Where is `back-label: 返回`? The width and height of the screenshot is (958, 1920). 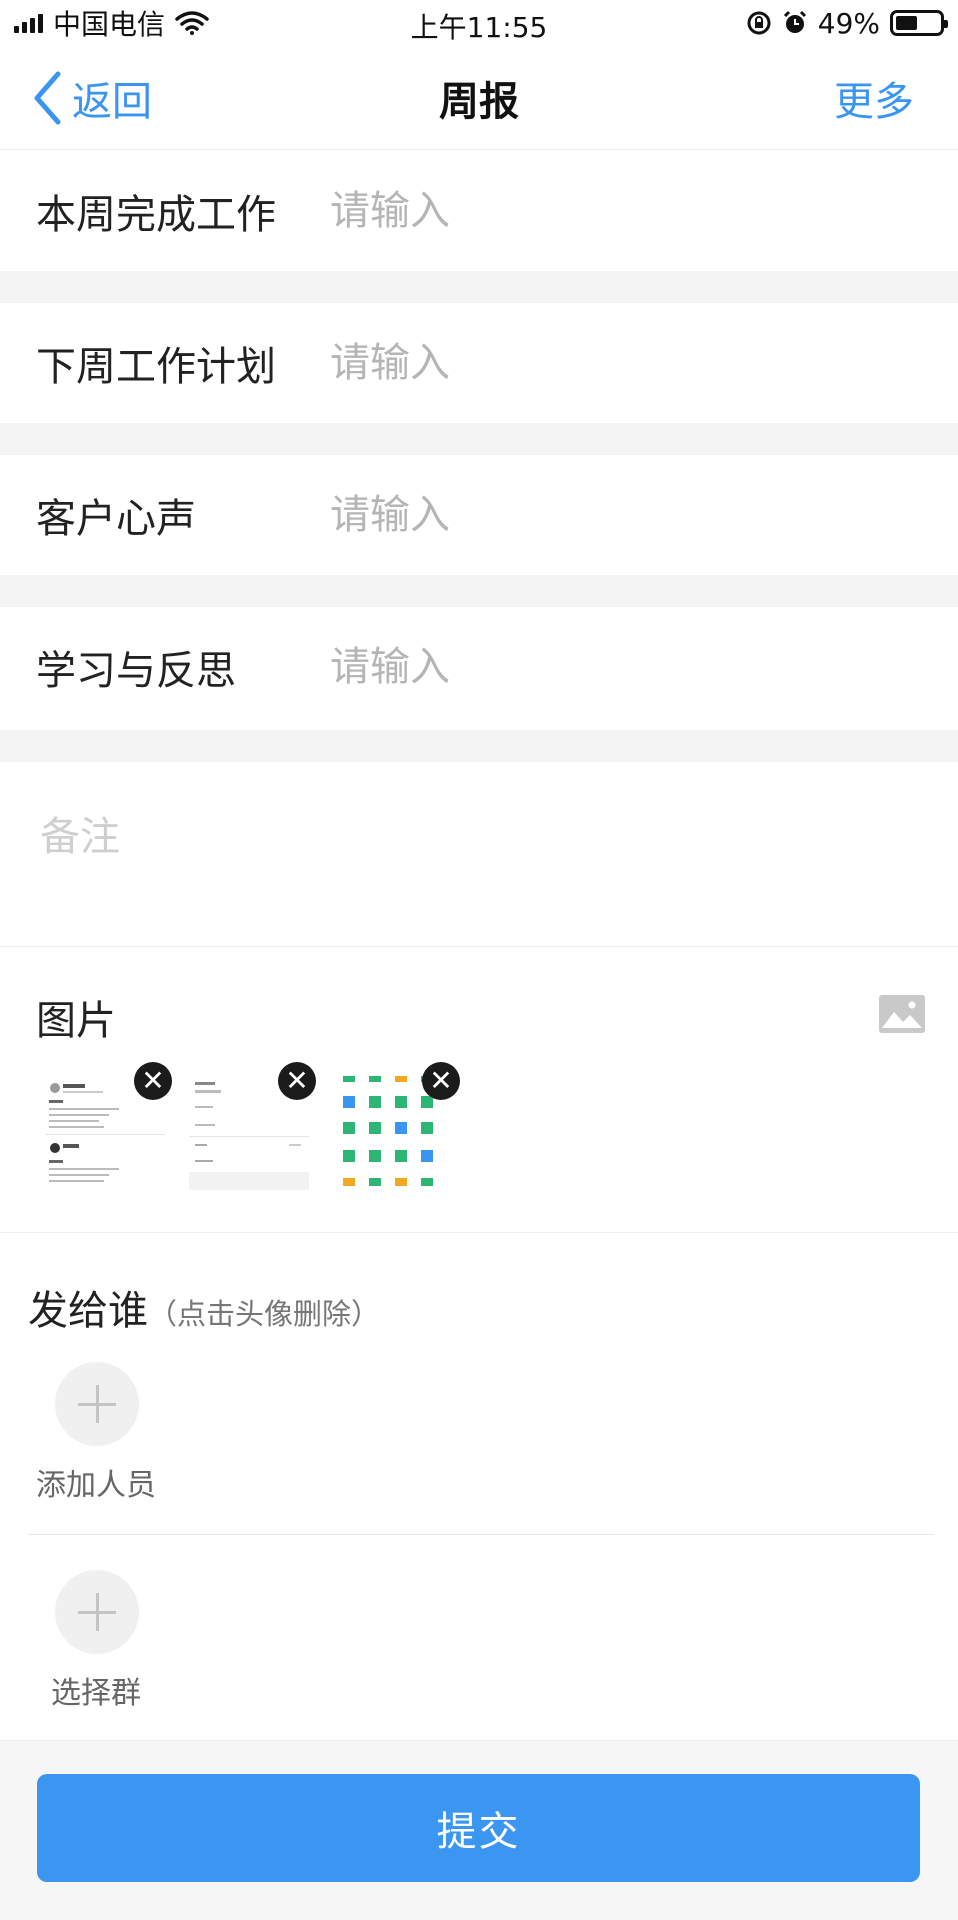 back-label: 返回 is located at coordinates (112, 101).